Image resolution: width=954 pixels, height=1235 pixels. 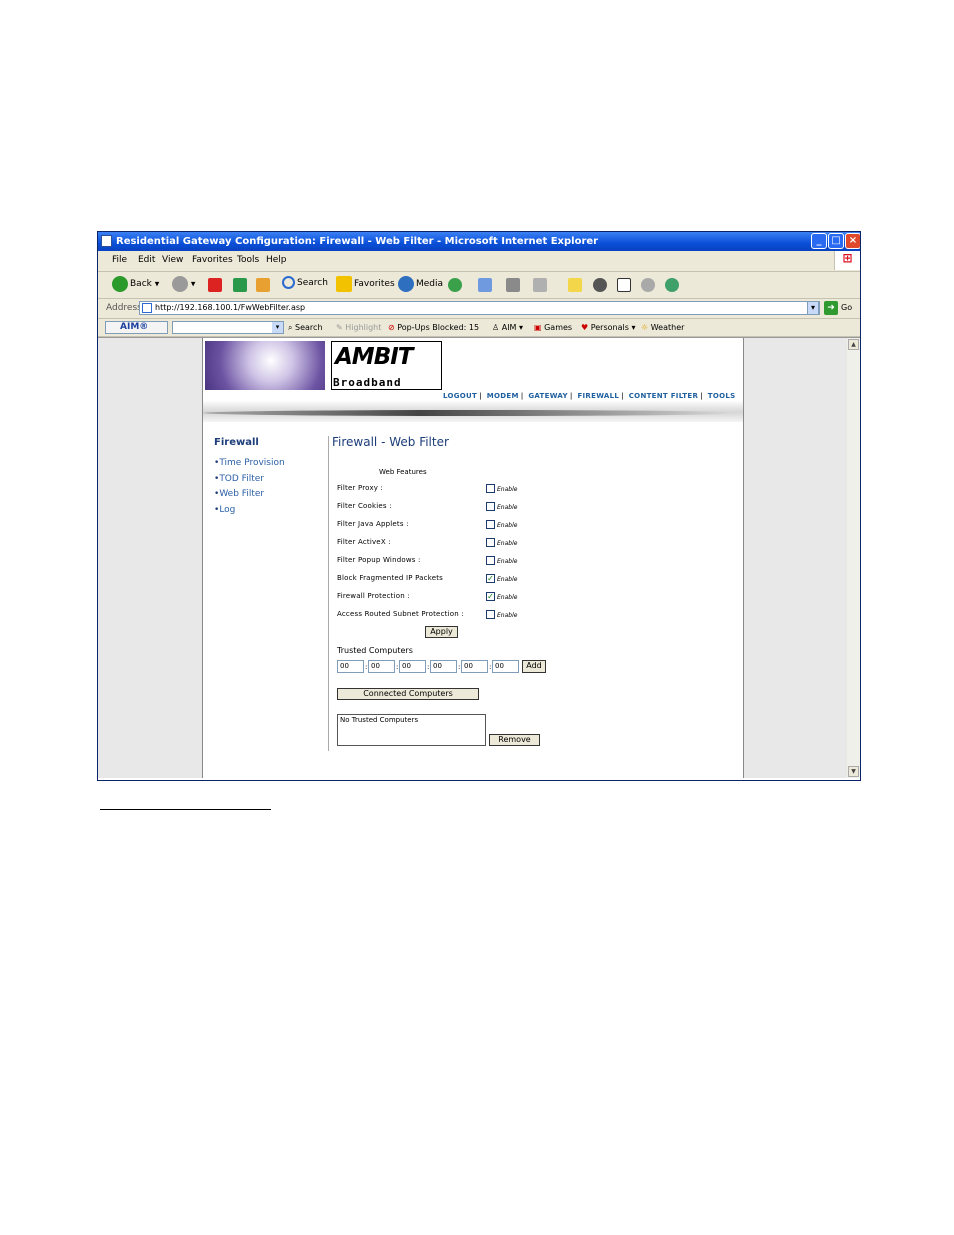 I want to click on highlight-button: ✎ Highlight, so click(x=358, y=327).